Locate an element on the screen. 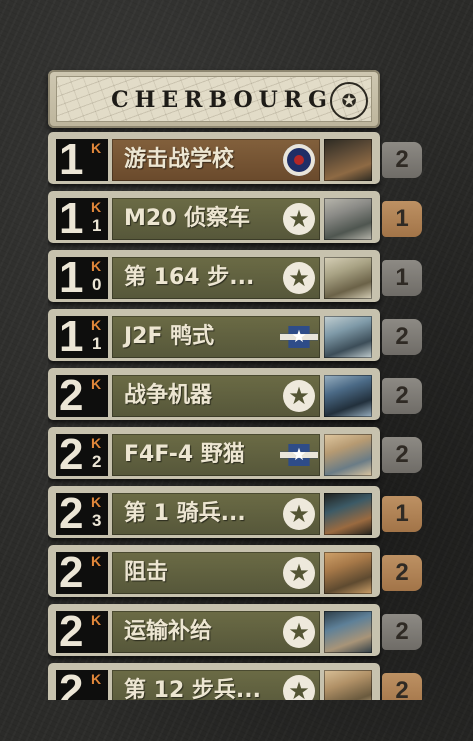 The image size is (473, 741). deck-card-row: 1 K 1 J2F 鸭式 ★ 2 is located at coordinates (238, 335).